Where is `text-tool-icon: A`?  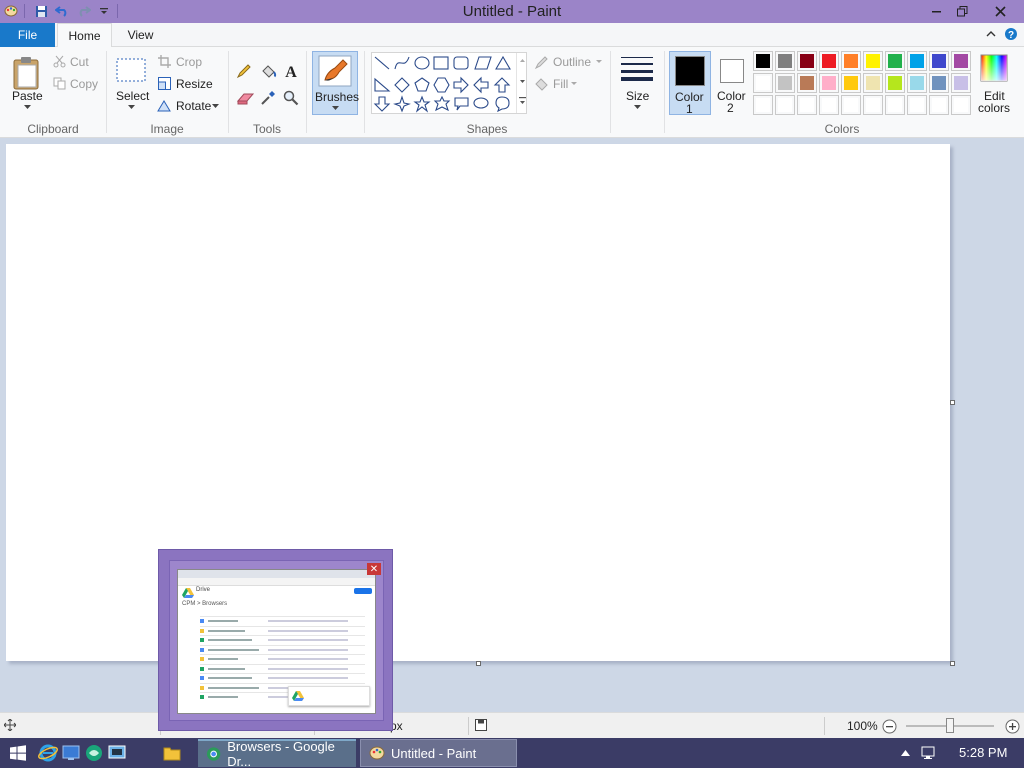
text-tool-icon: A is located at coordinates (291, 71).